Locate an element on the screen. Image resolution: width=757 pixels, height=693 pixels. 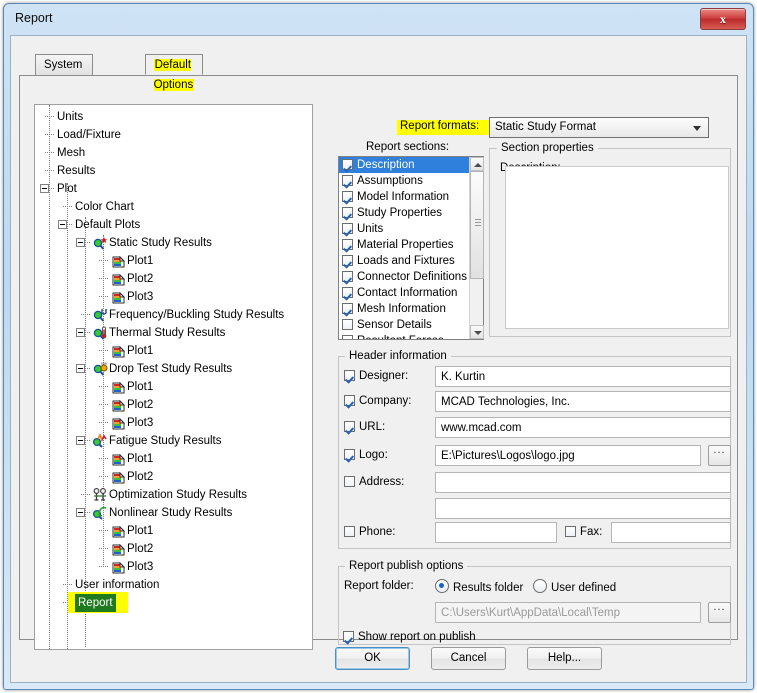
header-field-input-designer: K. Kurtin is located at coordinates (583, 376).